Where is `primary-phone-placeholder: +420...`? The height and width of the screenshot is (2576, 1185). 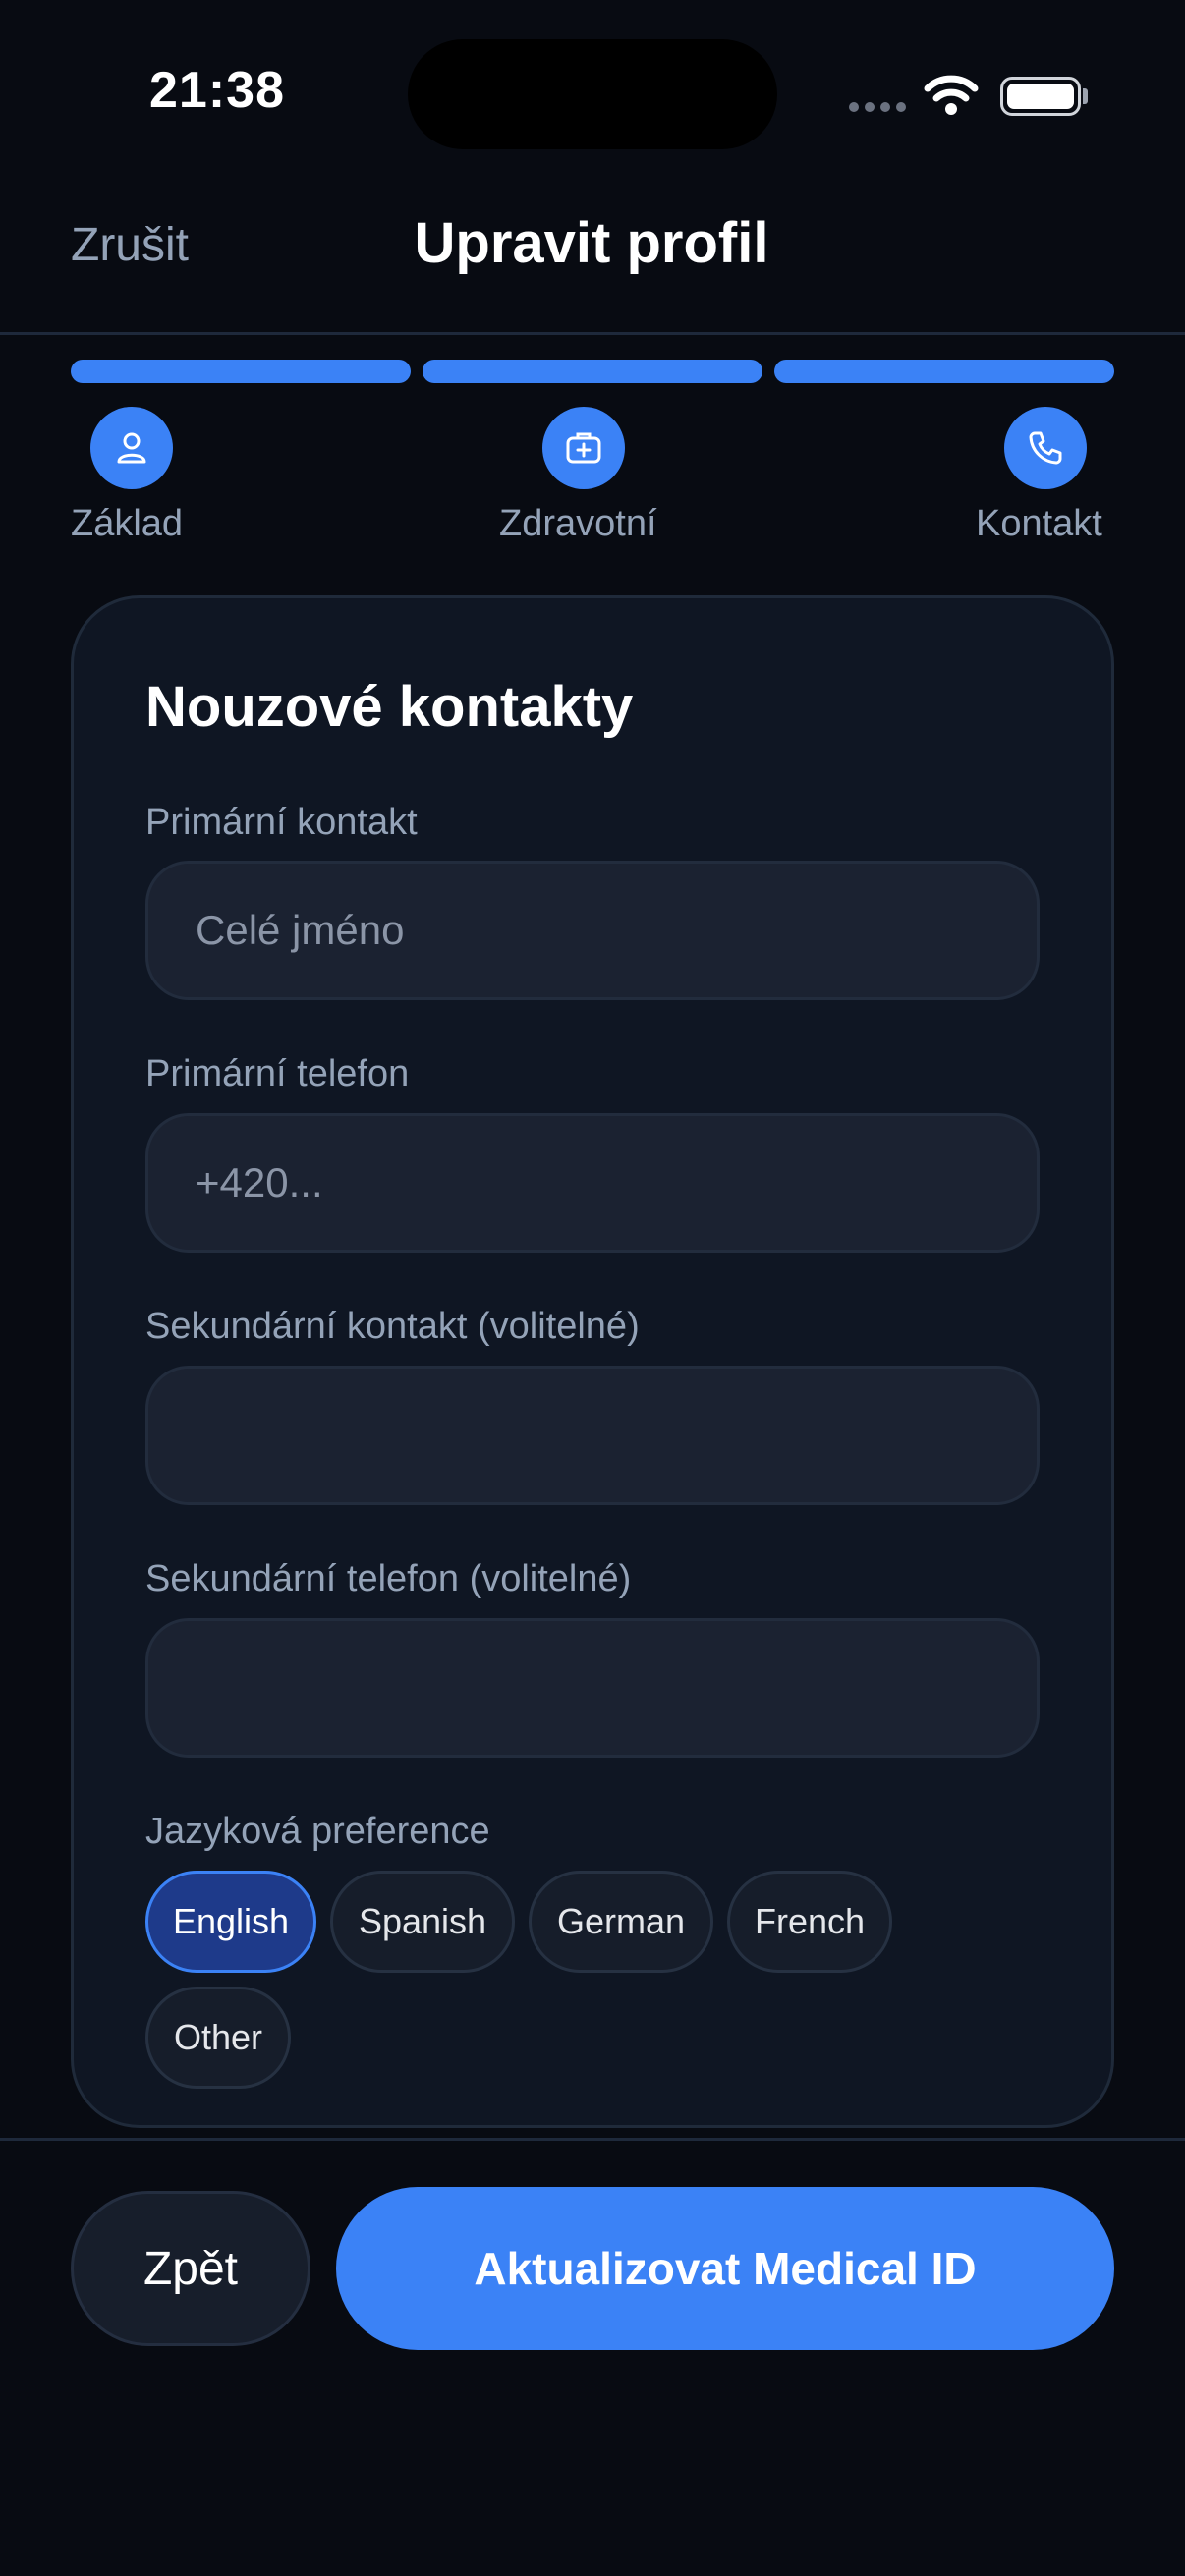
primary-phone-placeholder: +420... is located at coordinates (259, 1182).